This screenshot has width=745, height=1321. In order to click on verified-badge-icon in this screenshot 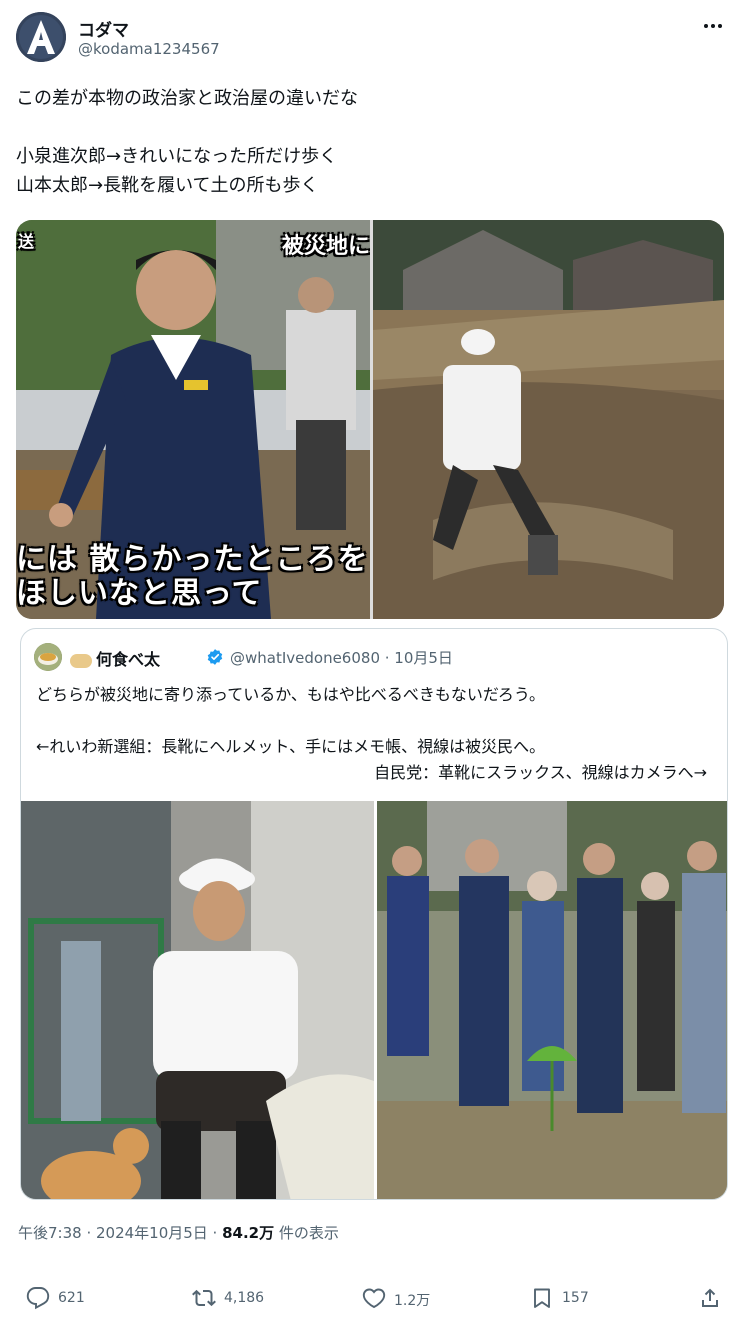, I will do `click(215, 657)`.